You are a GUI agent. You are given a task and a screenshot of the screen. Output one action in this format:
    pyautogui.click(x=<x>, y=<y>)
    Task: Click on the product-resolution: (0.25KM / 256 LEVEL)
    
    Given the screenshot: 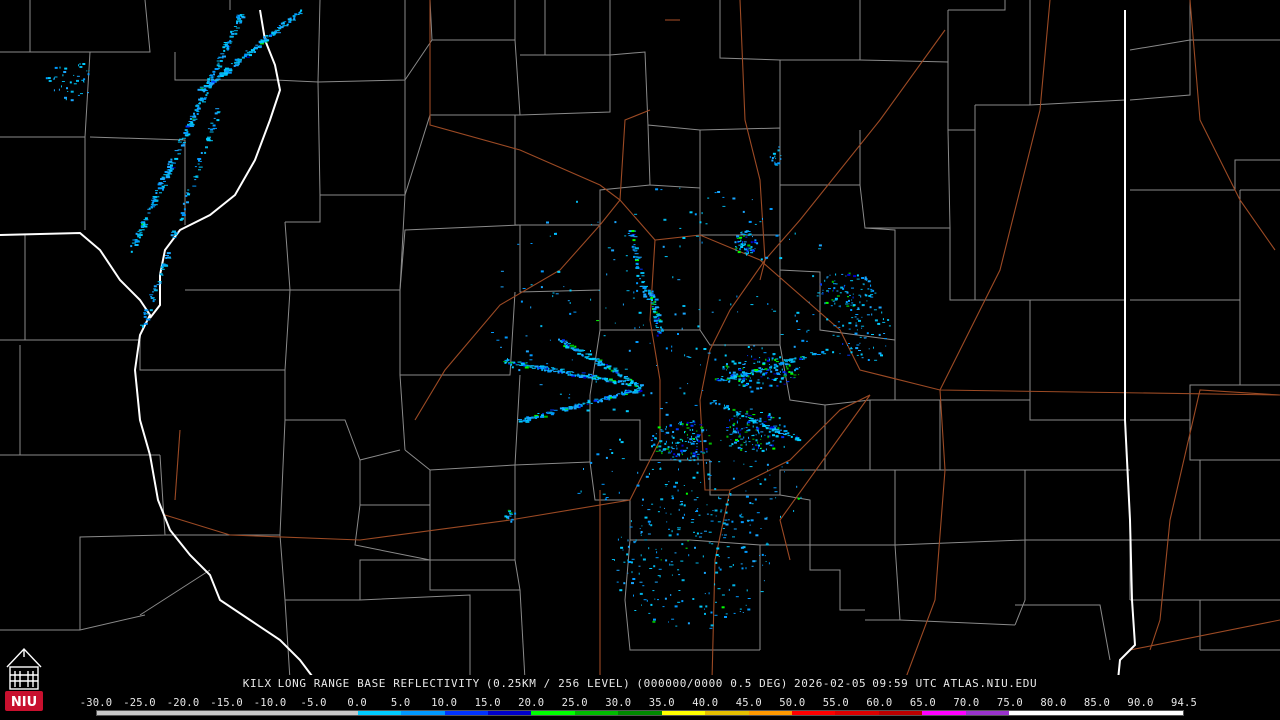 What is the action you would take?
    pyautogui.click(x=558, y=683)
    